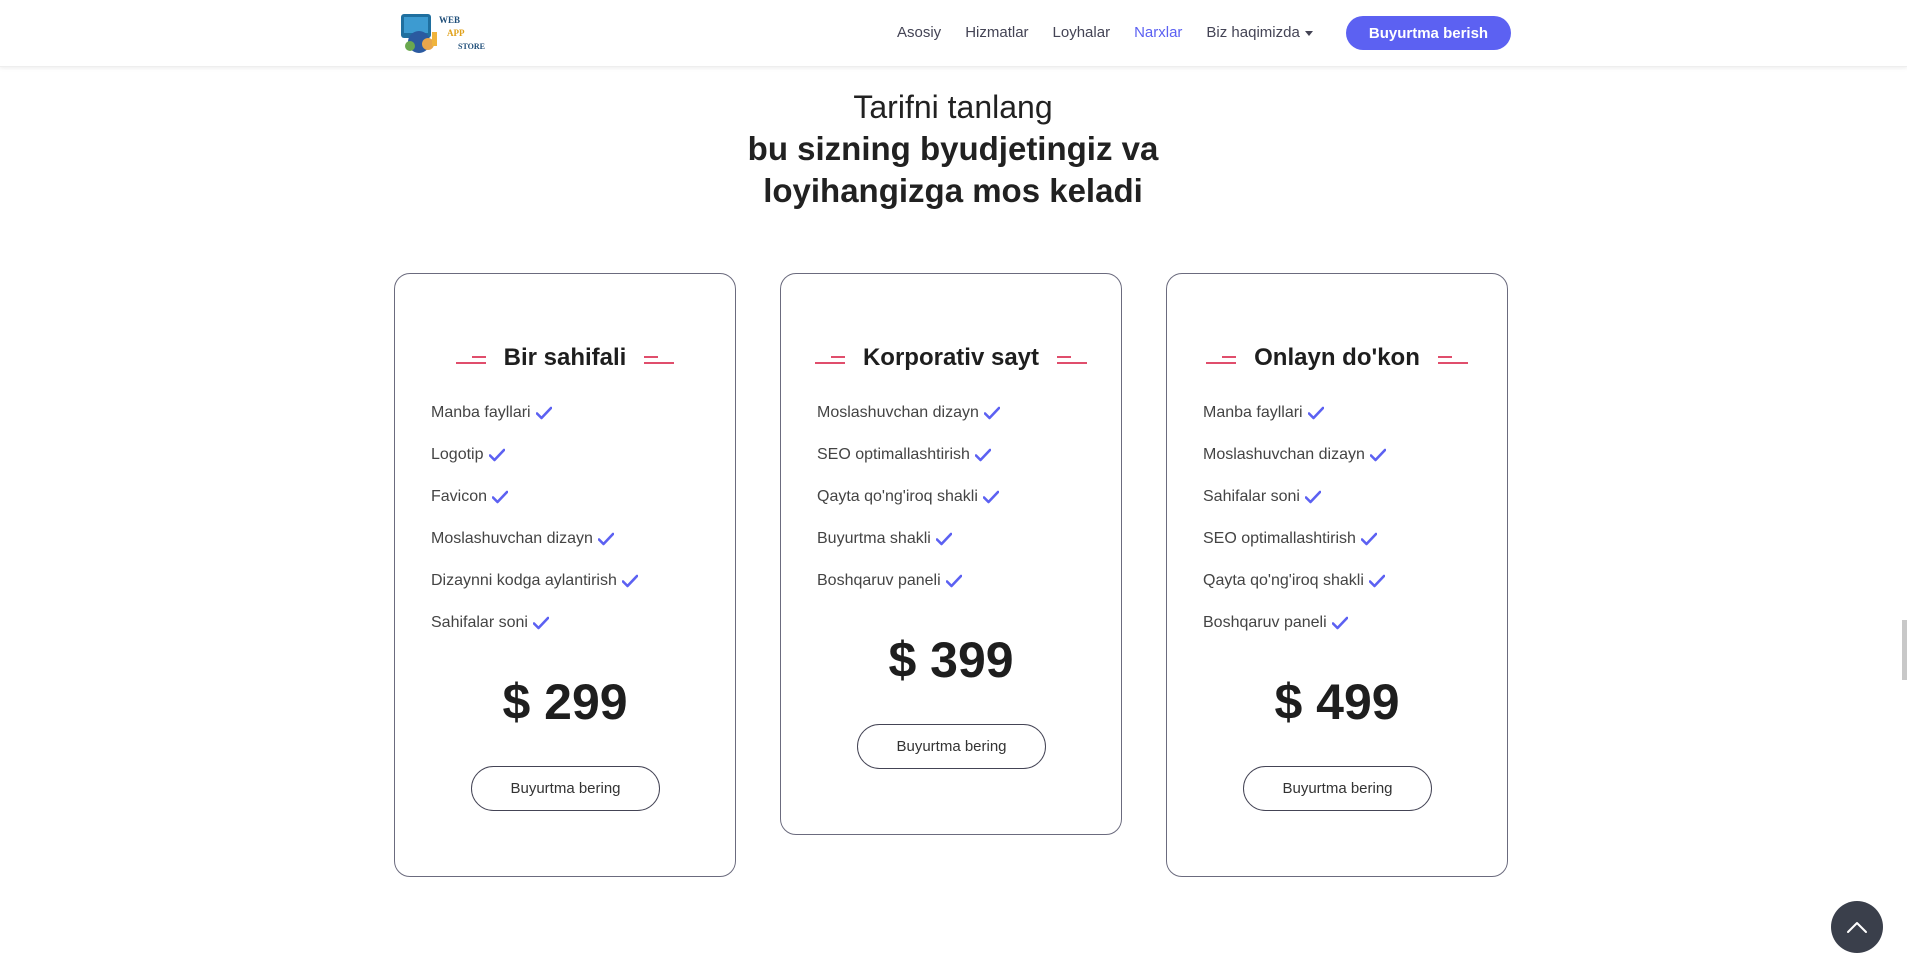 This screenshot has height=961, width=1907. I want to click on card-title-row: Bir sahifali, so click(565, 358).